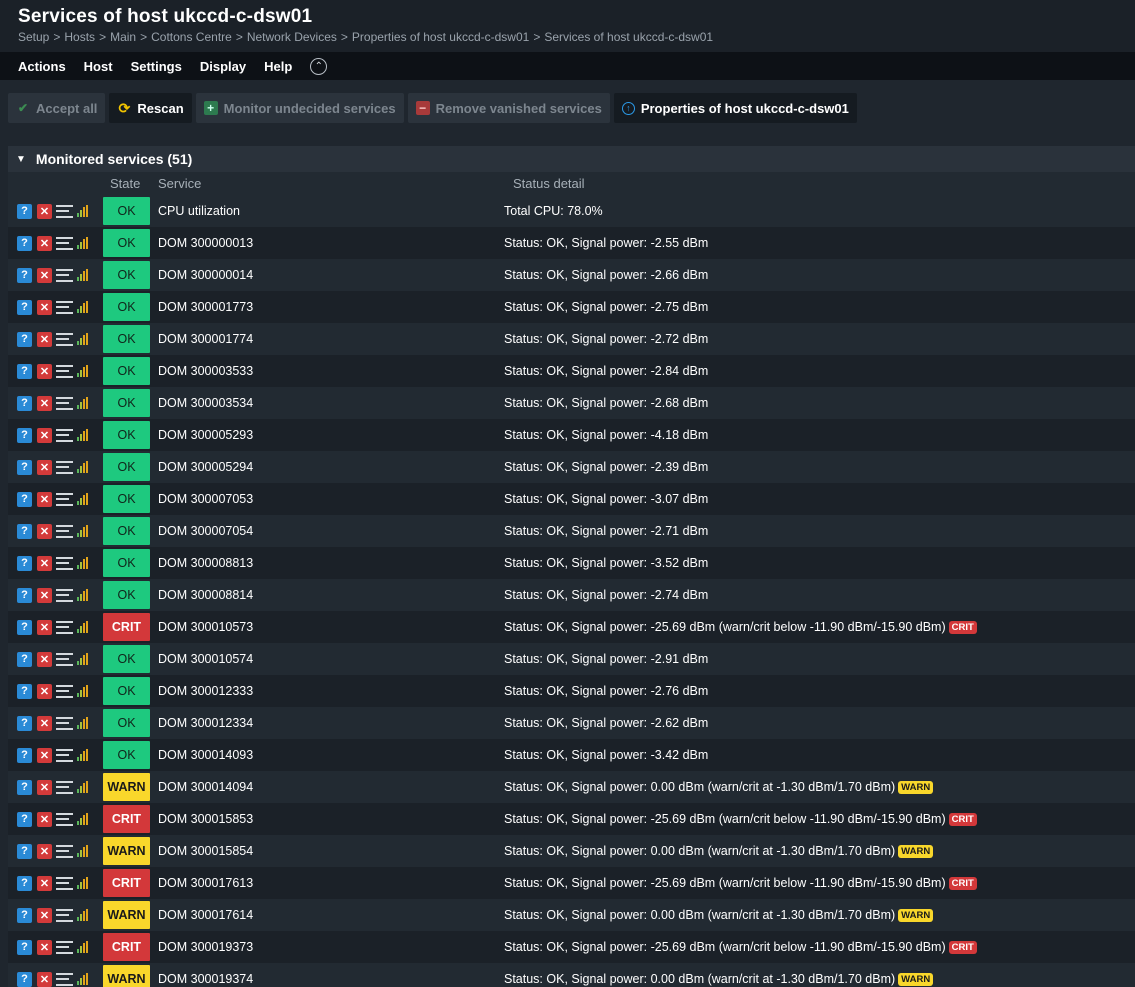 Image resolution: width=1135 pixels, height=987 pixels. Describe the element at coordinates (327, 435) in the screenshot. I see `service-name: DOM 300005293` at that location.